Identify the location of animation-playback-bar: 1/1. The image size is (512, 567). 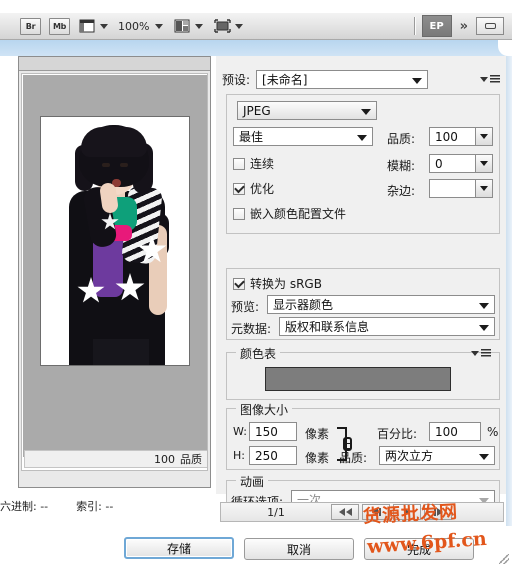
(362, 512).